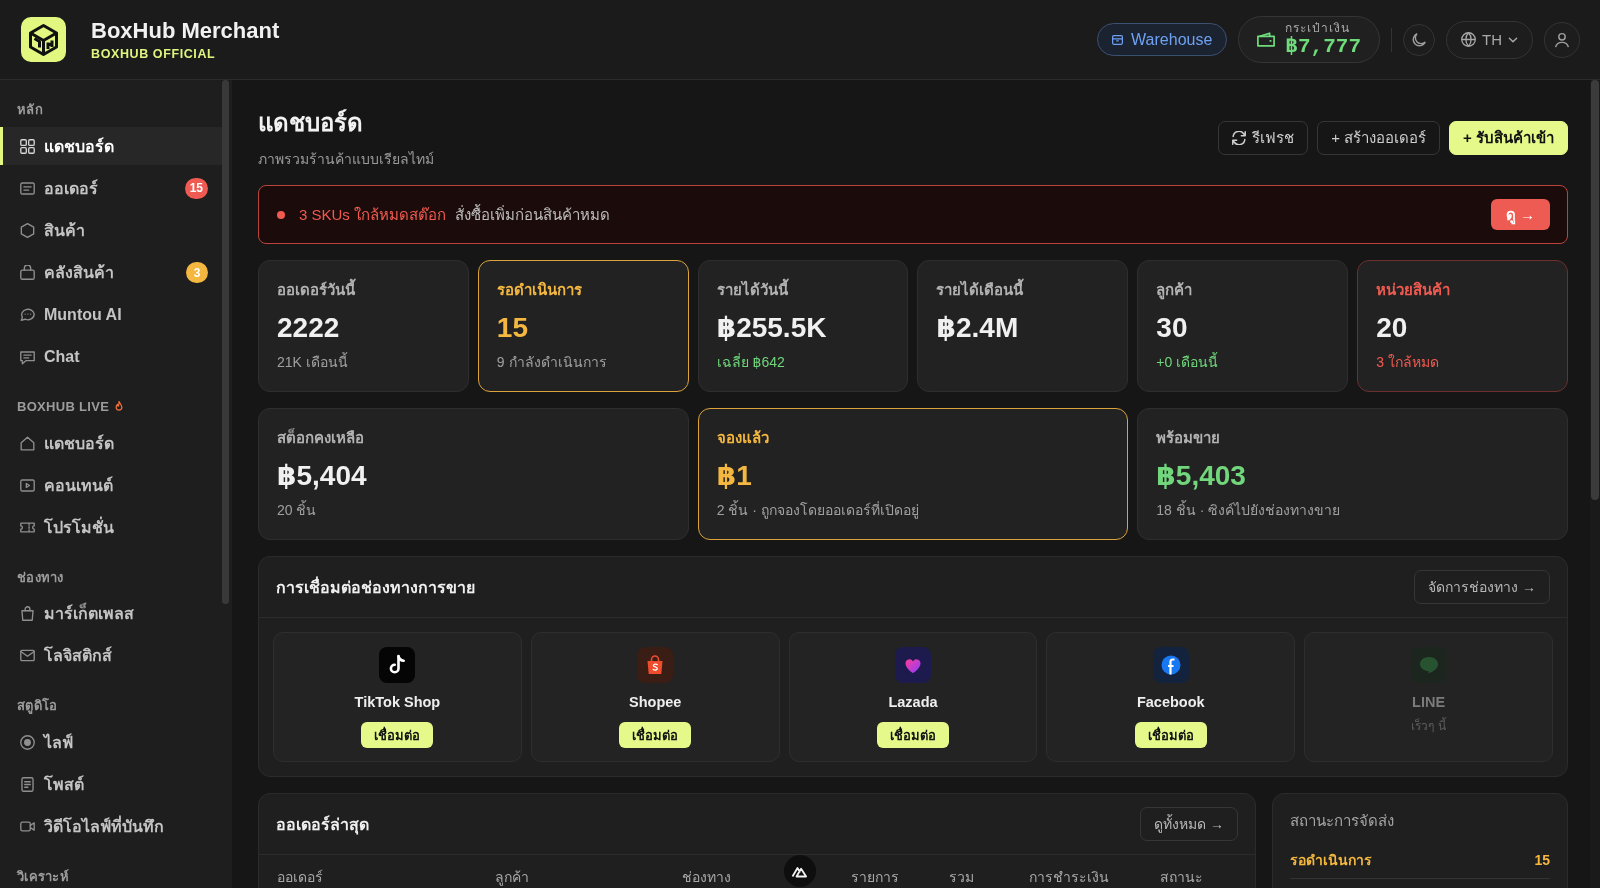 This screenshot has width=1600, height=888. What do you see at coordinates (1342, 821) in the screenshot?
I see `panel-title: สถานะการจัดส่ง` at bounding box center [1342, 821].